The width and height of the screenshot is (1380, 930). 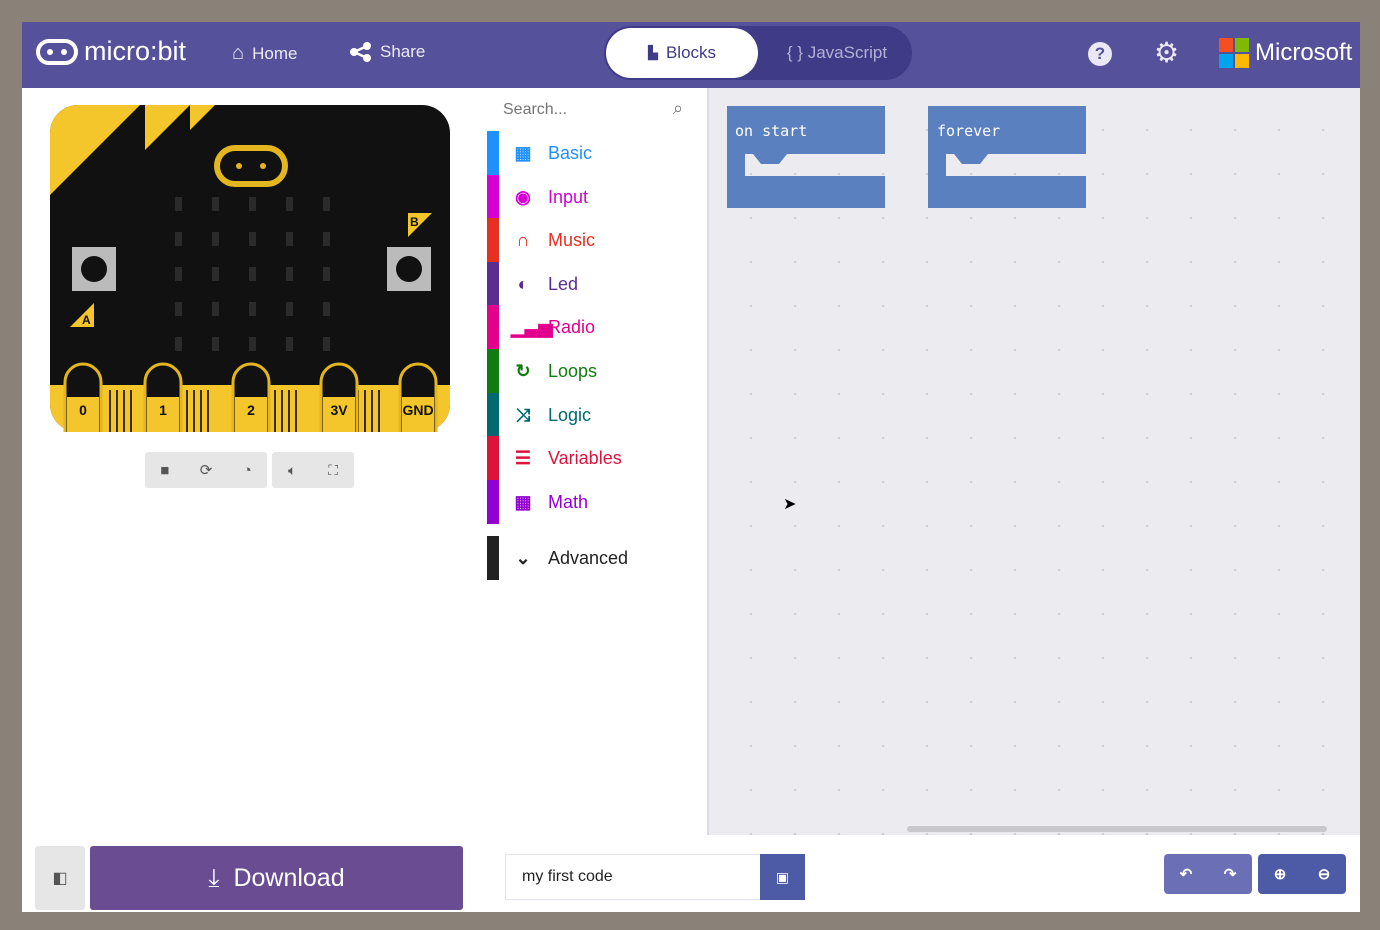 I want to click on grid-icon: ▦, so click(x=523, y=152).